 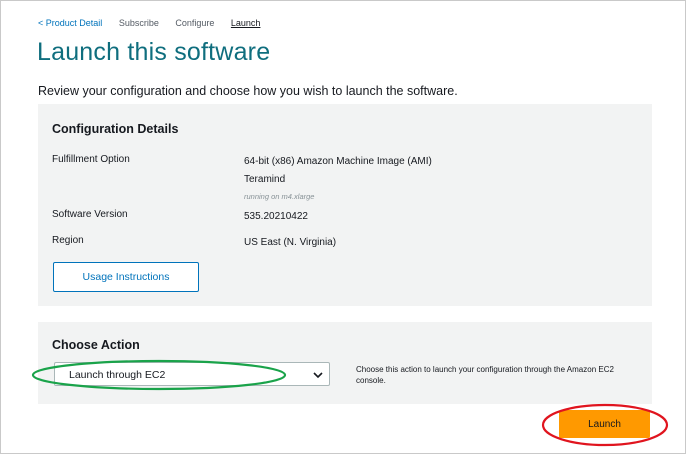 I want to click on fulfillment-option-label: Fulfillment Option, so click(x=91, y=159).